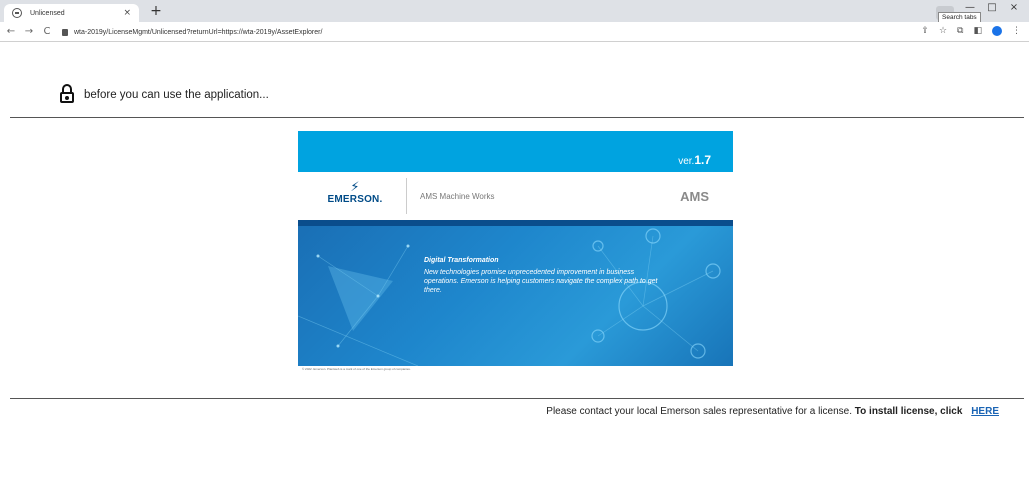  What do you see at coordinates (1014, 7) in the screenshot?
I see `window-close-button: ×` at bounding box center [1014, 7].